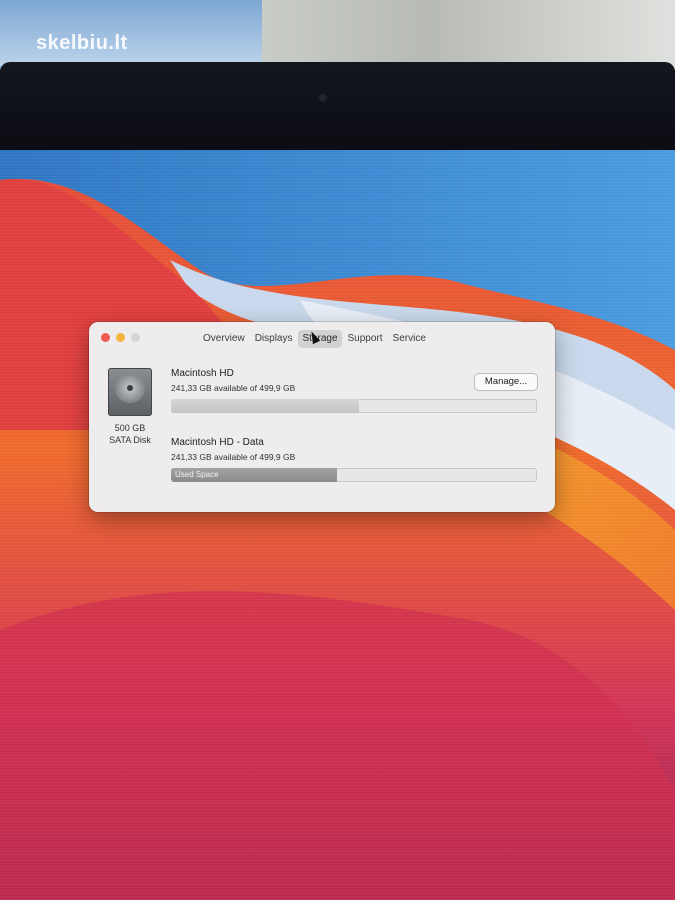 This screenshot has height=900, width=675. What do you see at coordinates (254, 475) in the screenshot?
I see `storage-bar-fill: Used Space` at bounding box center [254, 475].